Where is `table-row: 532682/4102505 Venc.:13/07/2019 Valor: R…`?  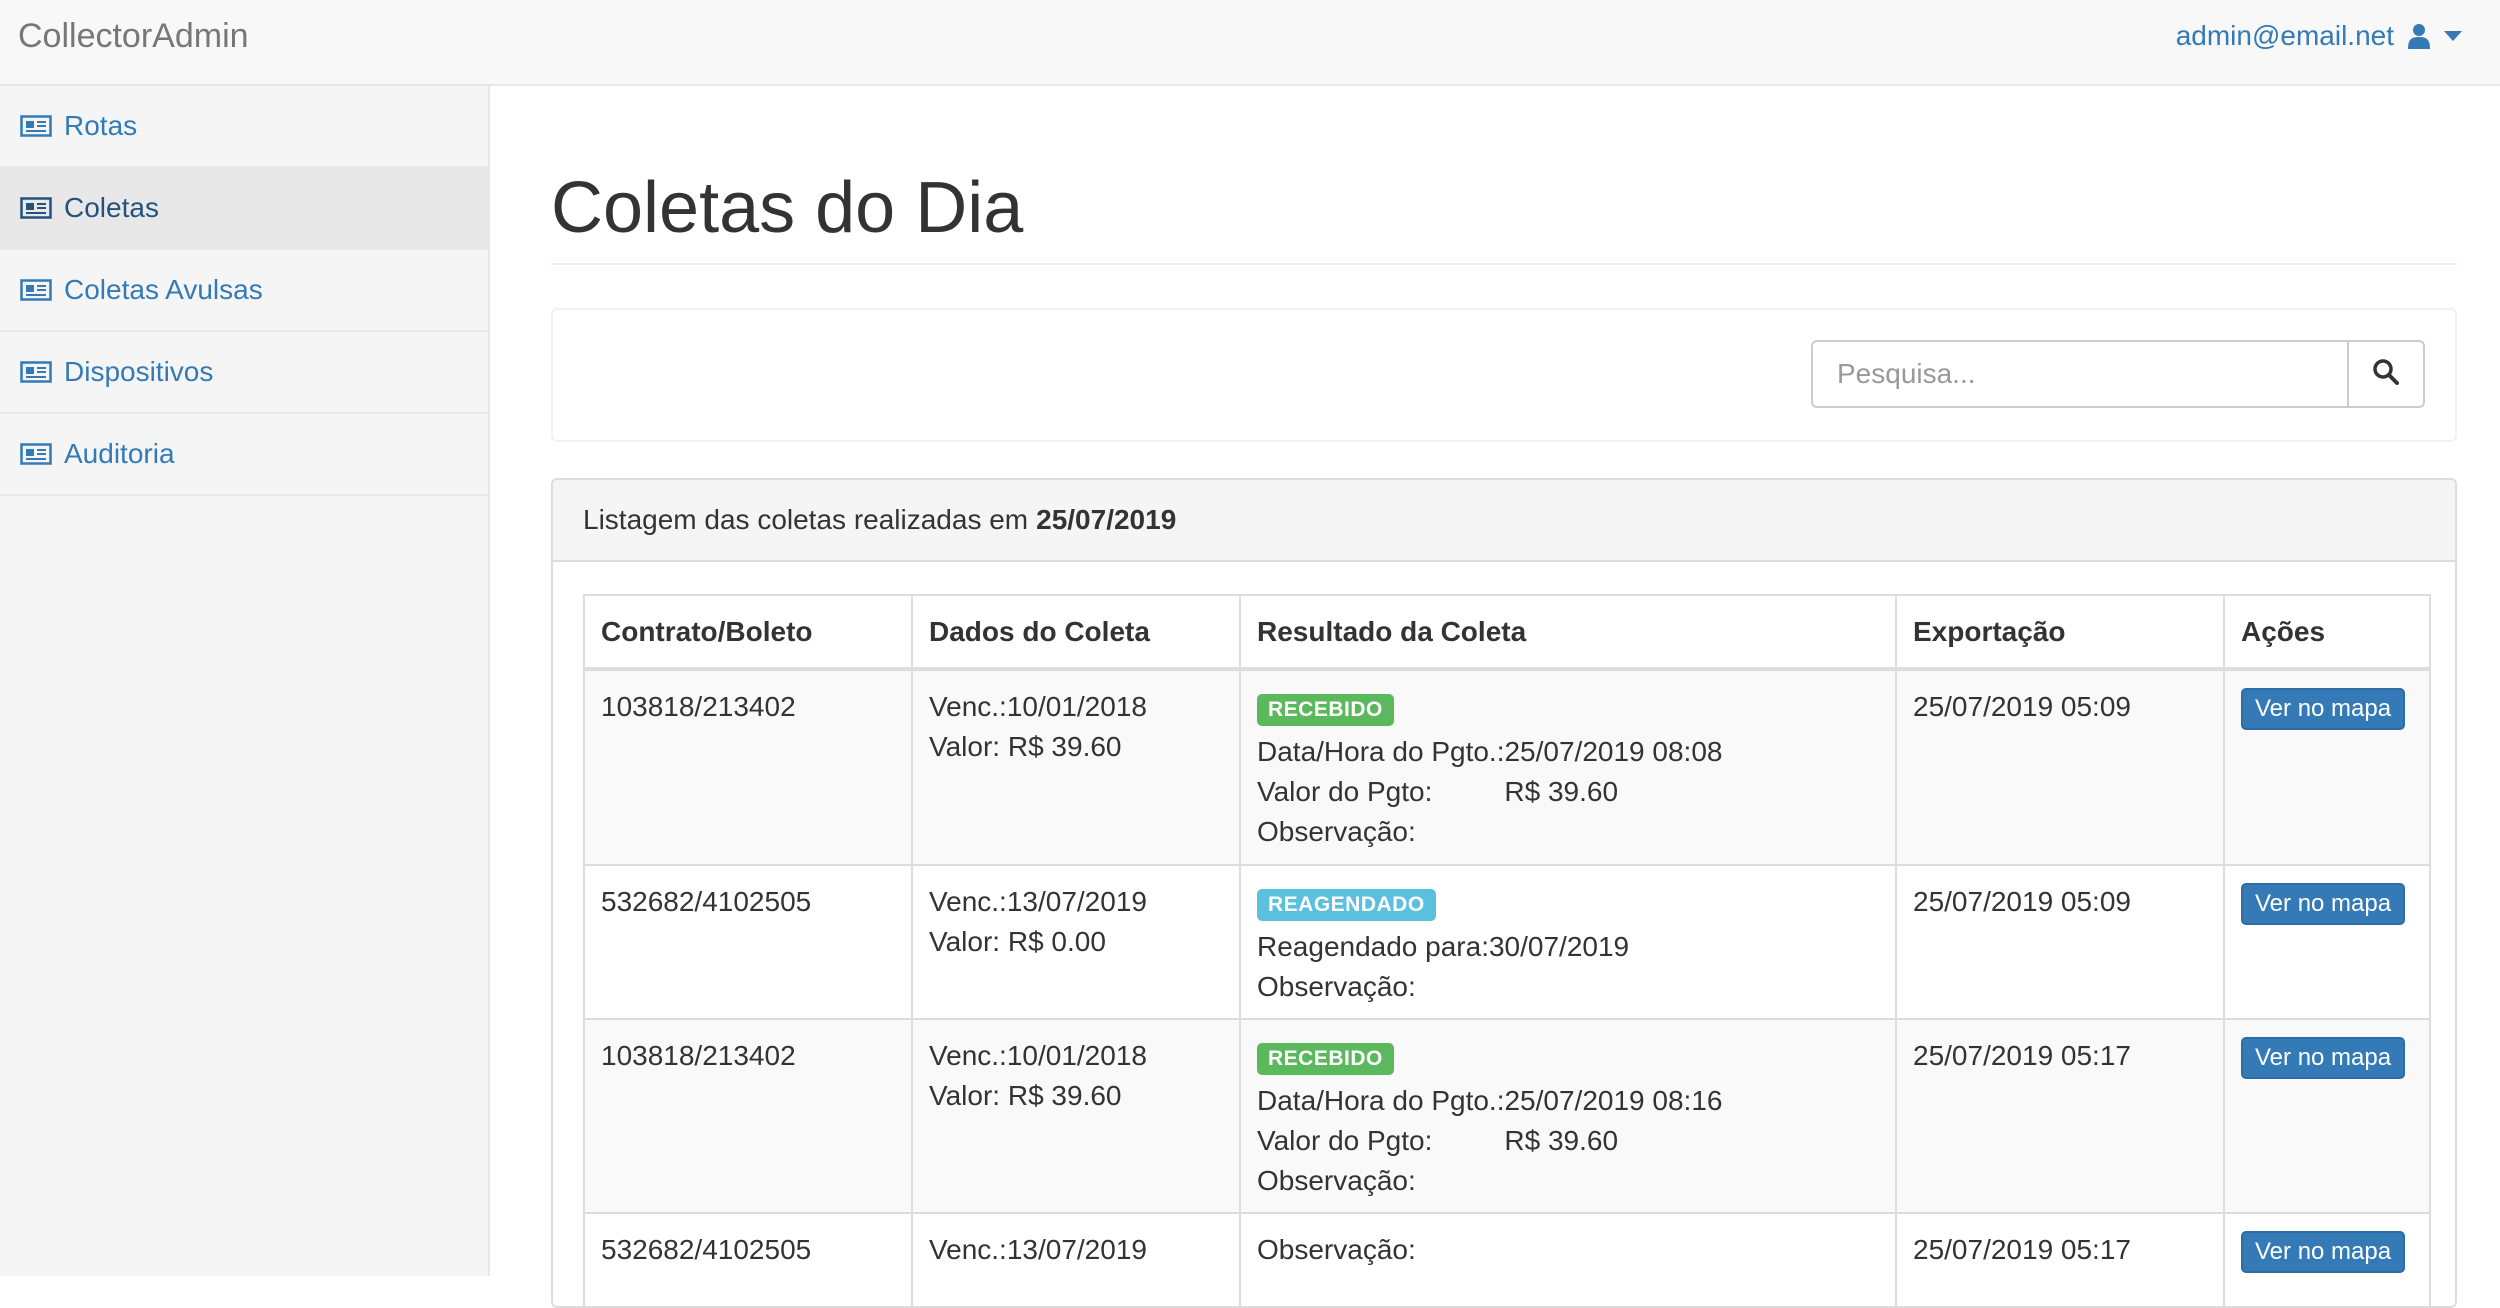
table-row: 532682/4102505 Venc.:13/07/2019 Valor: R… is located at coordinates (1507, 942).